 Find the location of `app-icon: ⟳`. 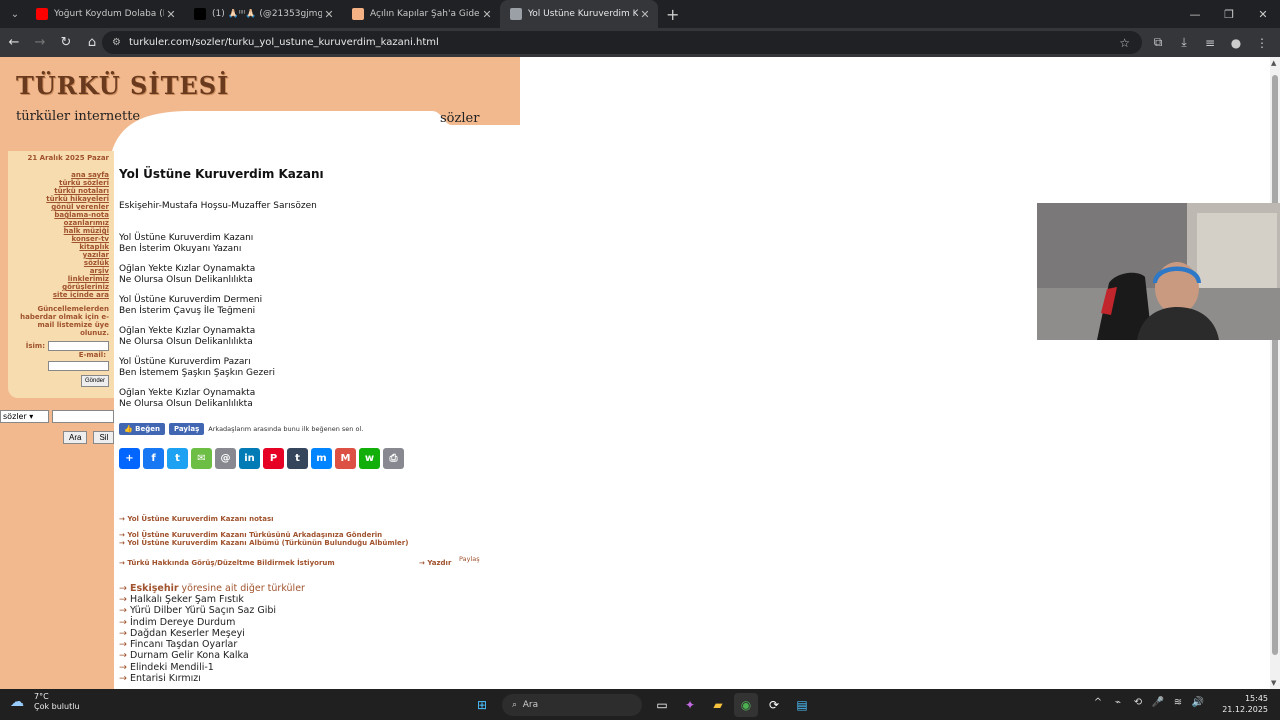

app-icon: ⟳ is located at coordinates (774, 705).